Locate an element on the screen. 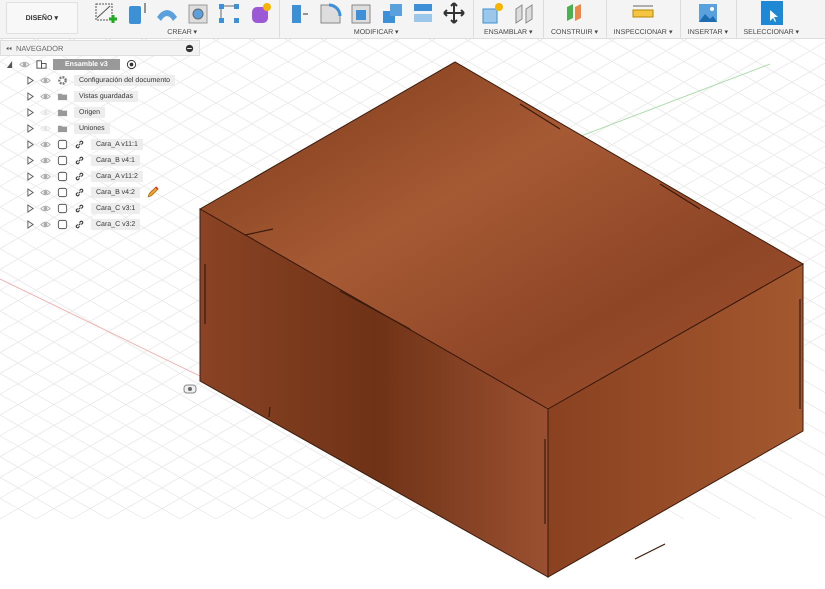 The image size is (825, 589). fillet-tool-icon is located at coordinates (330, 13).